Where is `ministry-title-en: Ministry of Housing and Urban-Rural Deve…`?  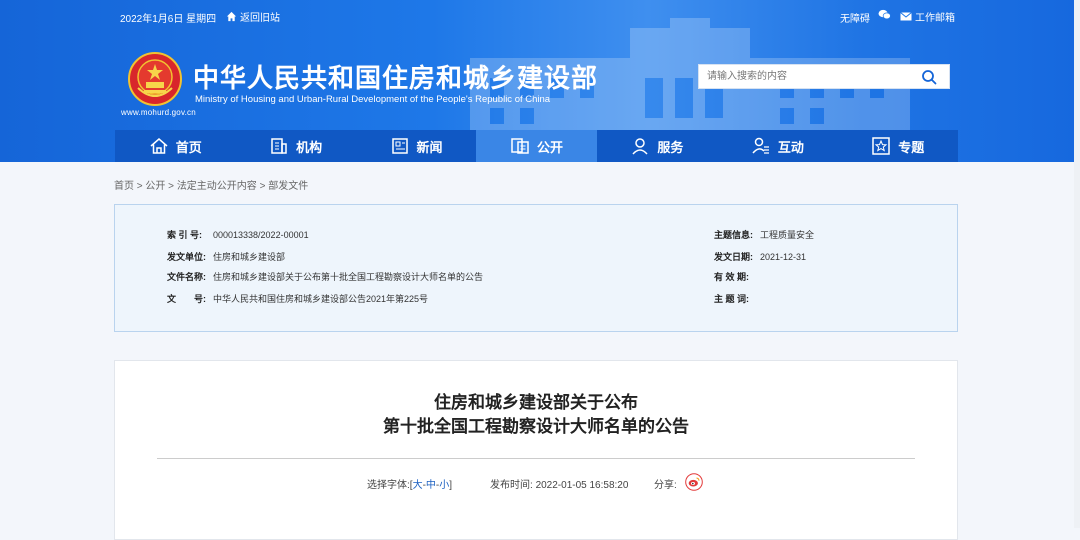
ministry-title-en: Ministry of Housing and Urban-Rural Deve… is located at coordinates (373, 99).